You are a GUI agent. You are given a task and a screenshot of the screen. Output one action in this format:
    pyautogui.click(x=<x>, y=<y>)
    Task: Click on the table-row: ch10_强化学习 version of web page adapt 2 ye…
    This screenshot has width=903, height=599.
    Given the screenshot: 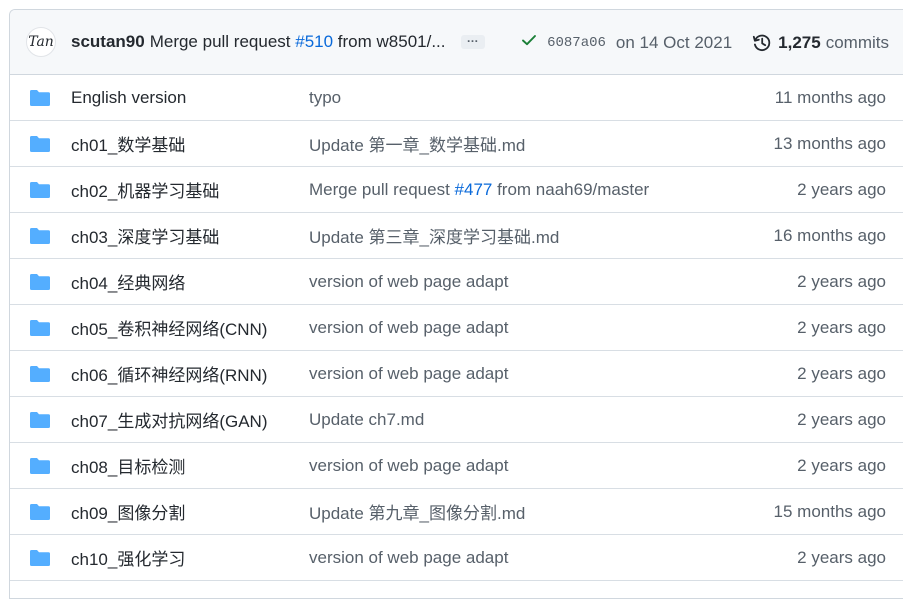 What is the action you would take?
    pyautogui.click(x=456, y=558)
    